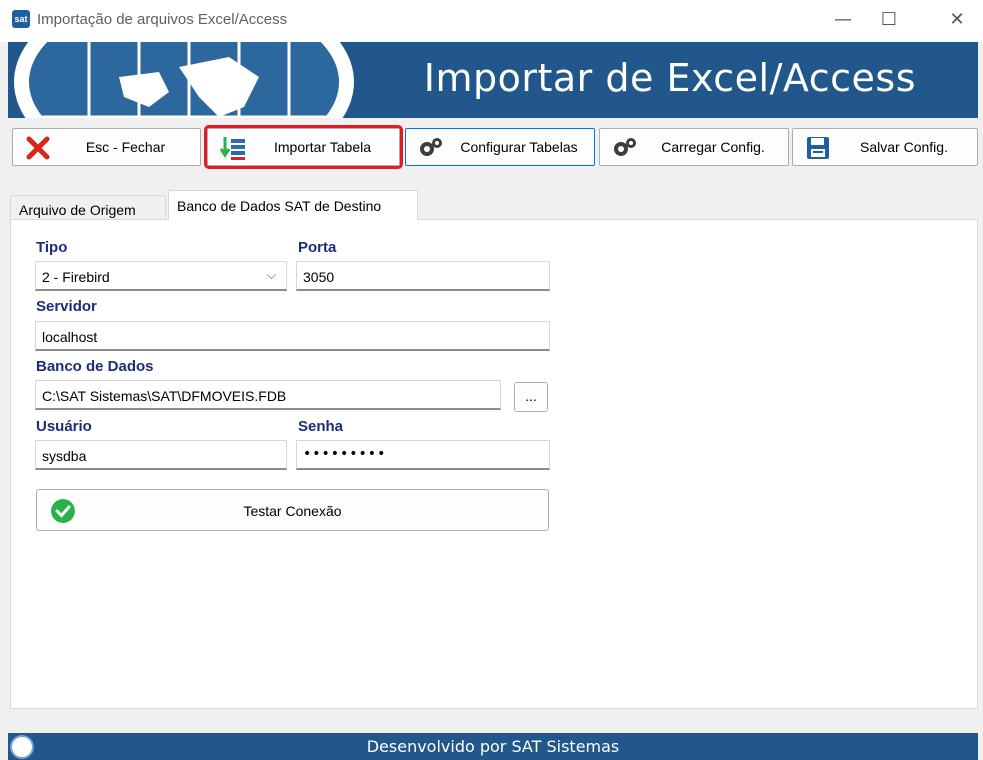  Describe the element at coordinates (519, 147) in the screenshot. I see `configure-tables-label: Configurar Tabelas` at that location.